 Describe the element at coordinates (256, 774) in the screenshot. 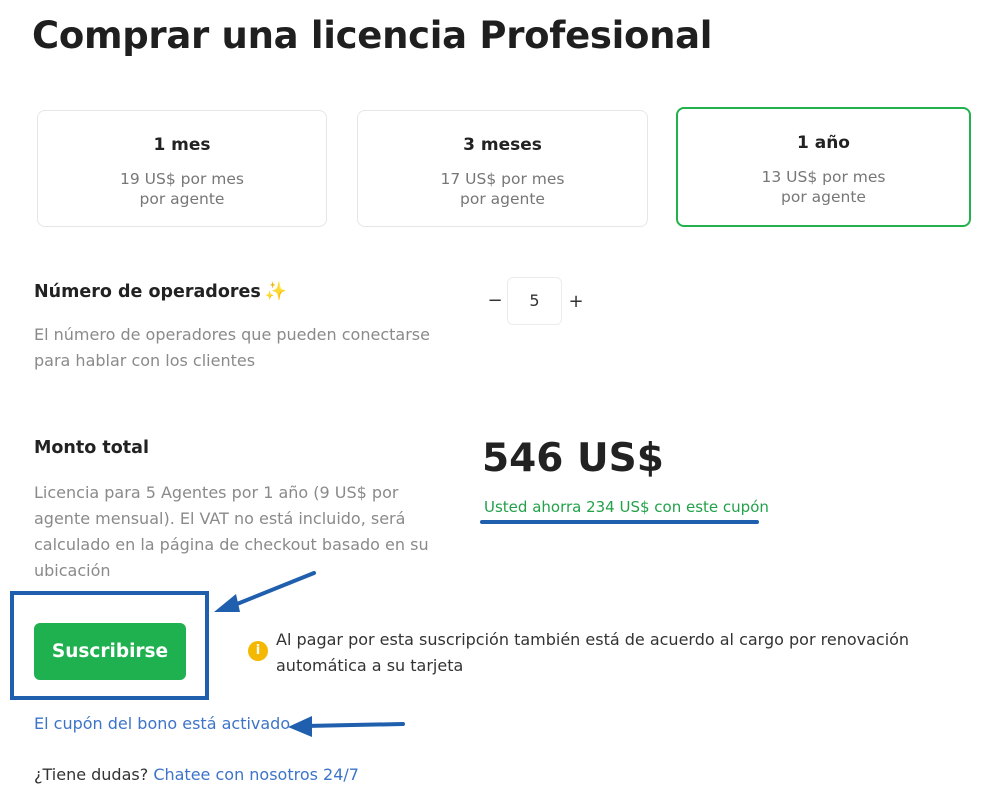

I see `chat-link: Chatee con nosotros 24/7` at that location.